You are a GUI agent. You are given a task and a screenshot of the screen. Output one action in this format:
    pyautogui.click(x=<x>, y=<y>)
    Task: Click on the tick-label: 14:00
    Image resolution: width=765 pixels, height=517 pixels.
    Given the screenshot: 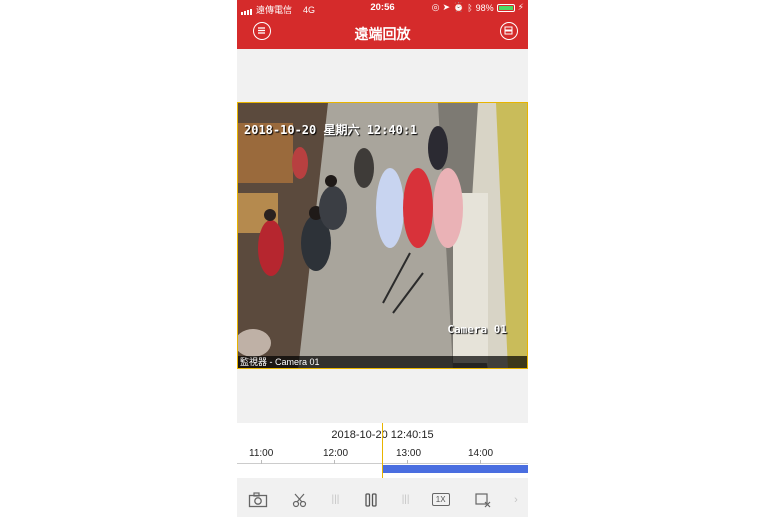 What is the action you would take?
    pyautogui.click(x=481, y=453)
    